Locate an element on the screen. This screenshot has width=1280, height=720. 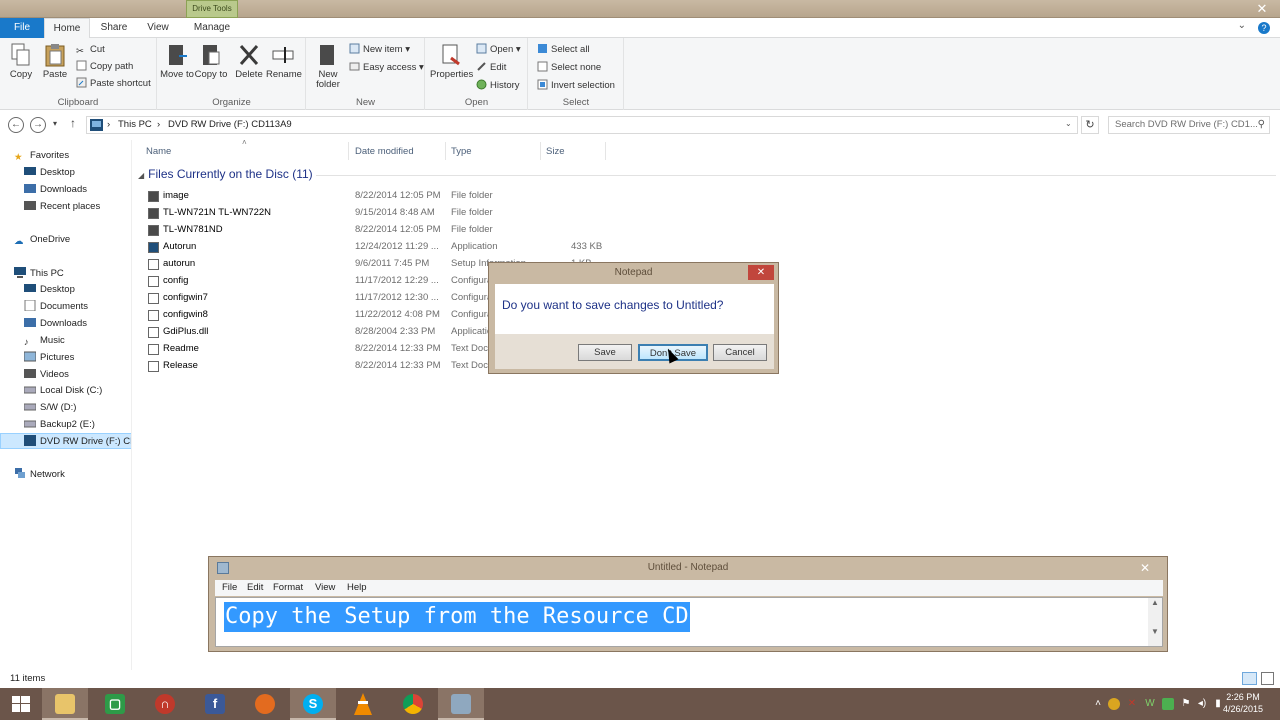
cut-button: ✂ Cut is located at coordinates (90, 49).